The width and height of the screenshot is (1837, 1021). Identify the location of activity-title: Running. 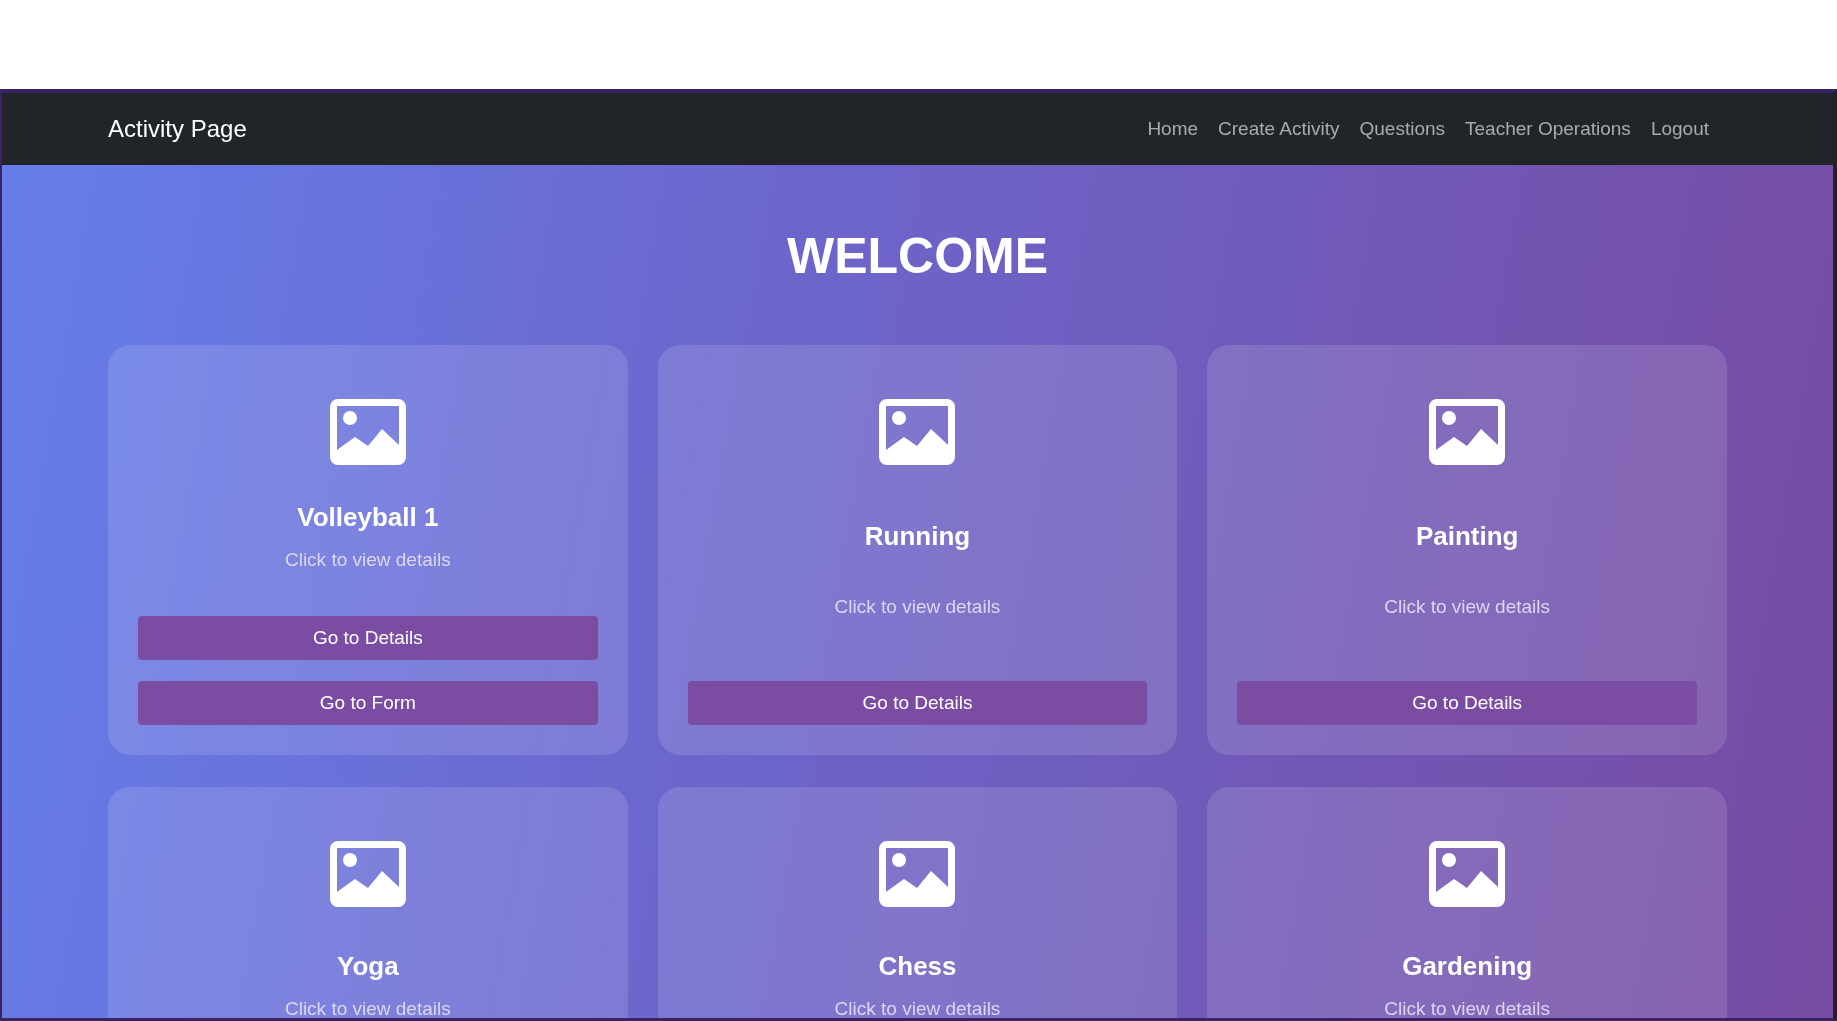
(917, 536).